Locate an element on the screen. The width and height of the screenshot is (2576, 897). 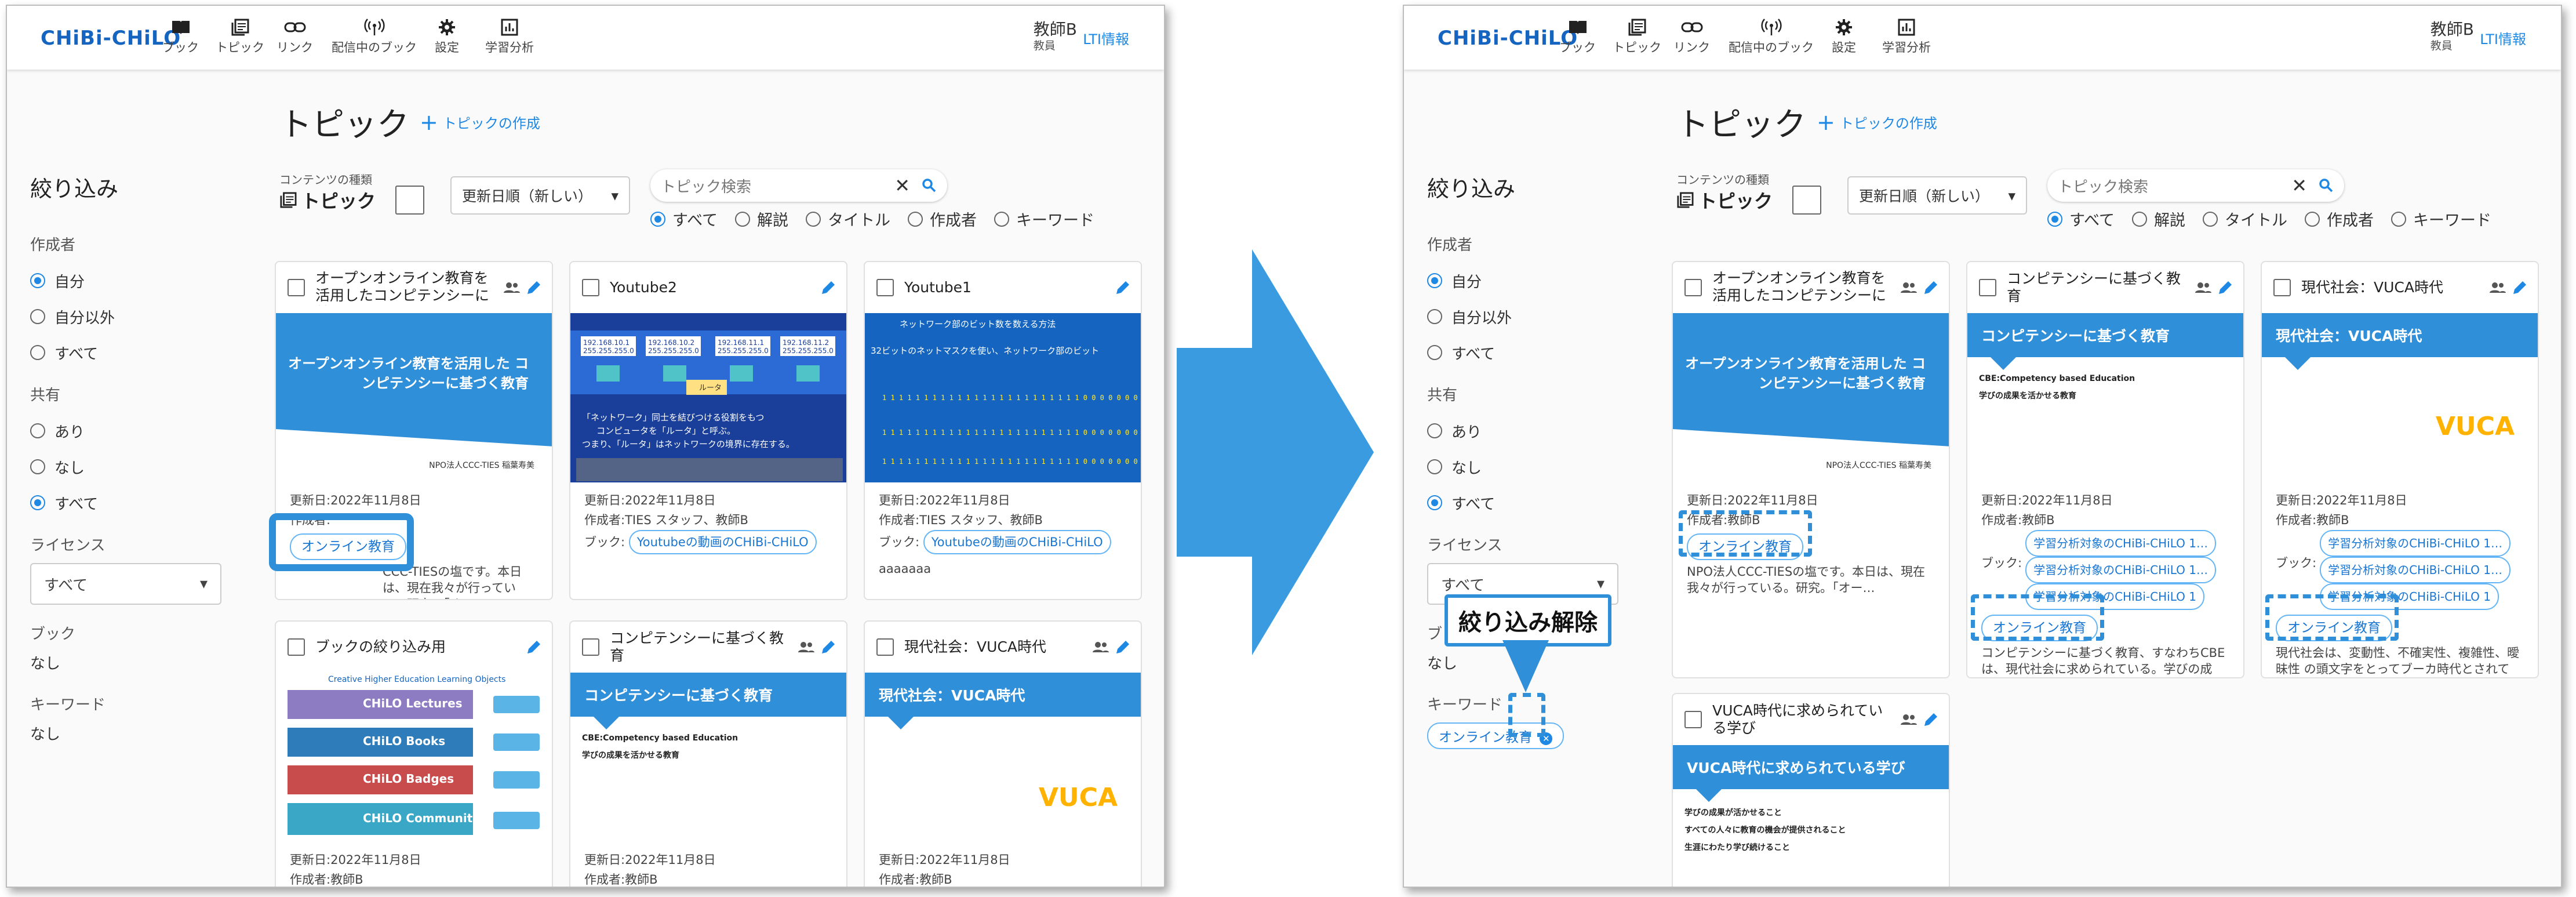
book-icon is located at coordinates (181, 28).